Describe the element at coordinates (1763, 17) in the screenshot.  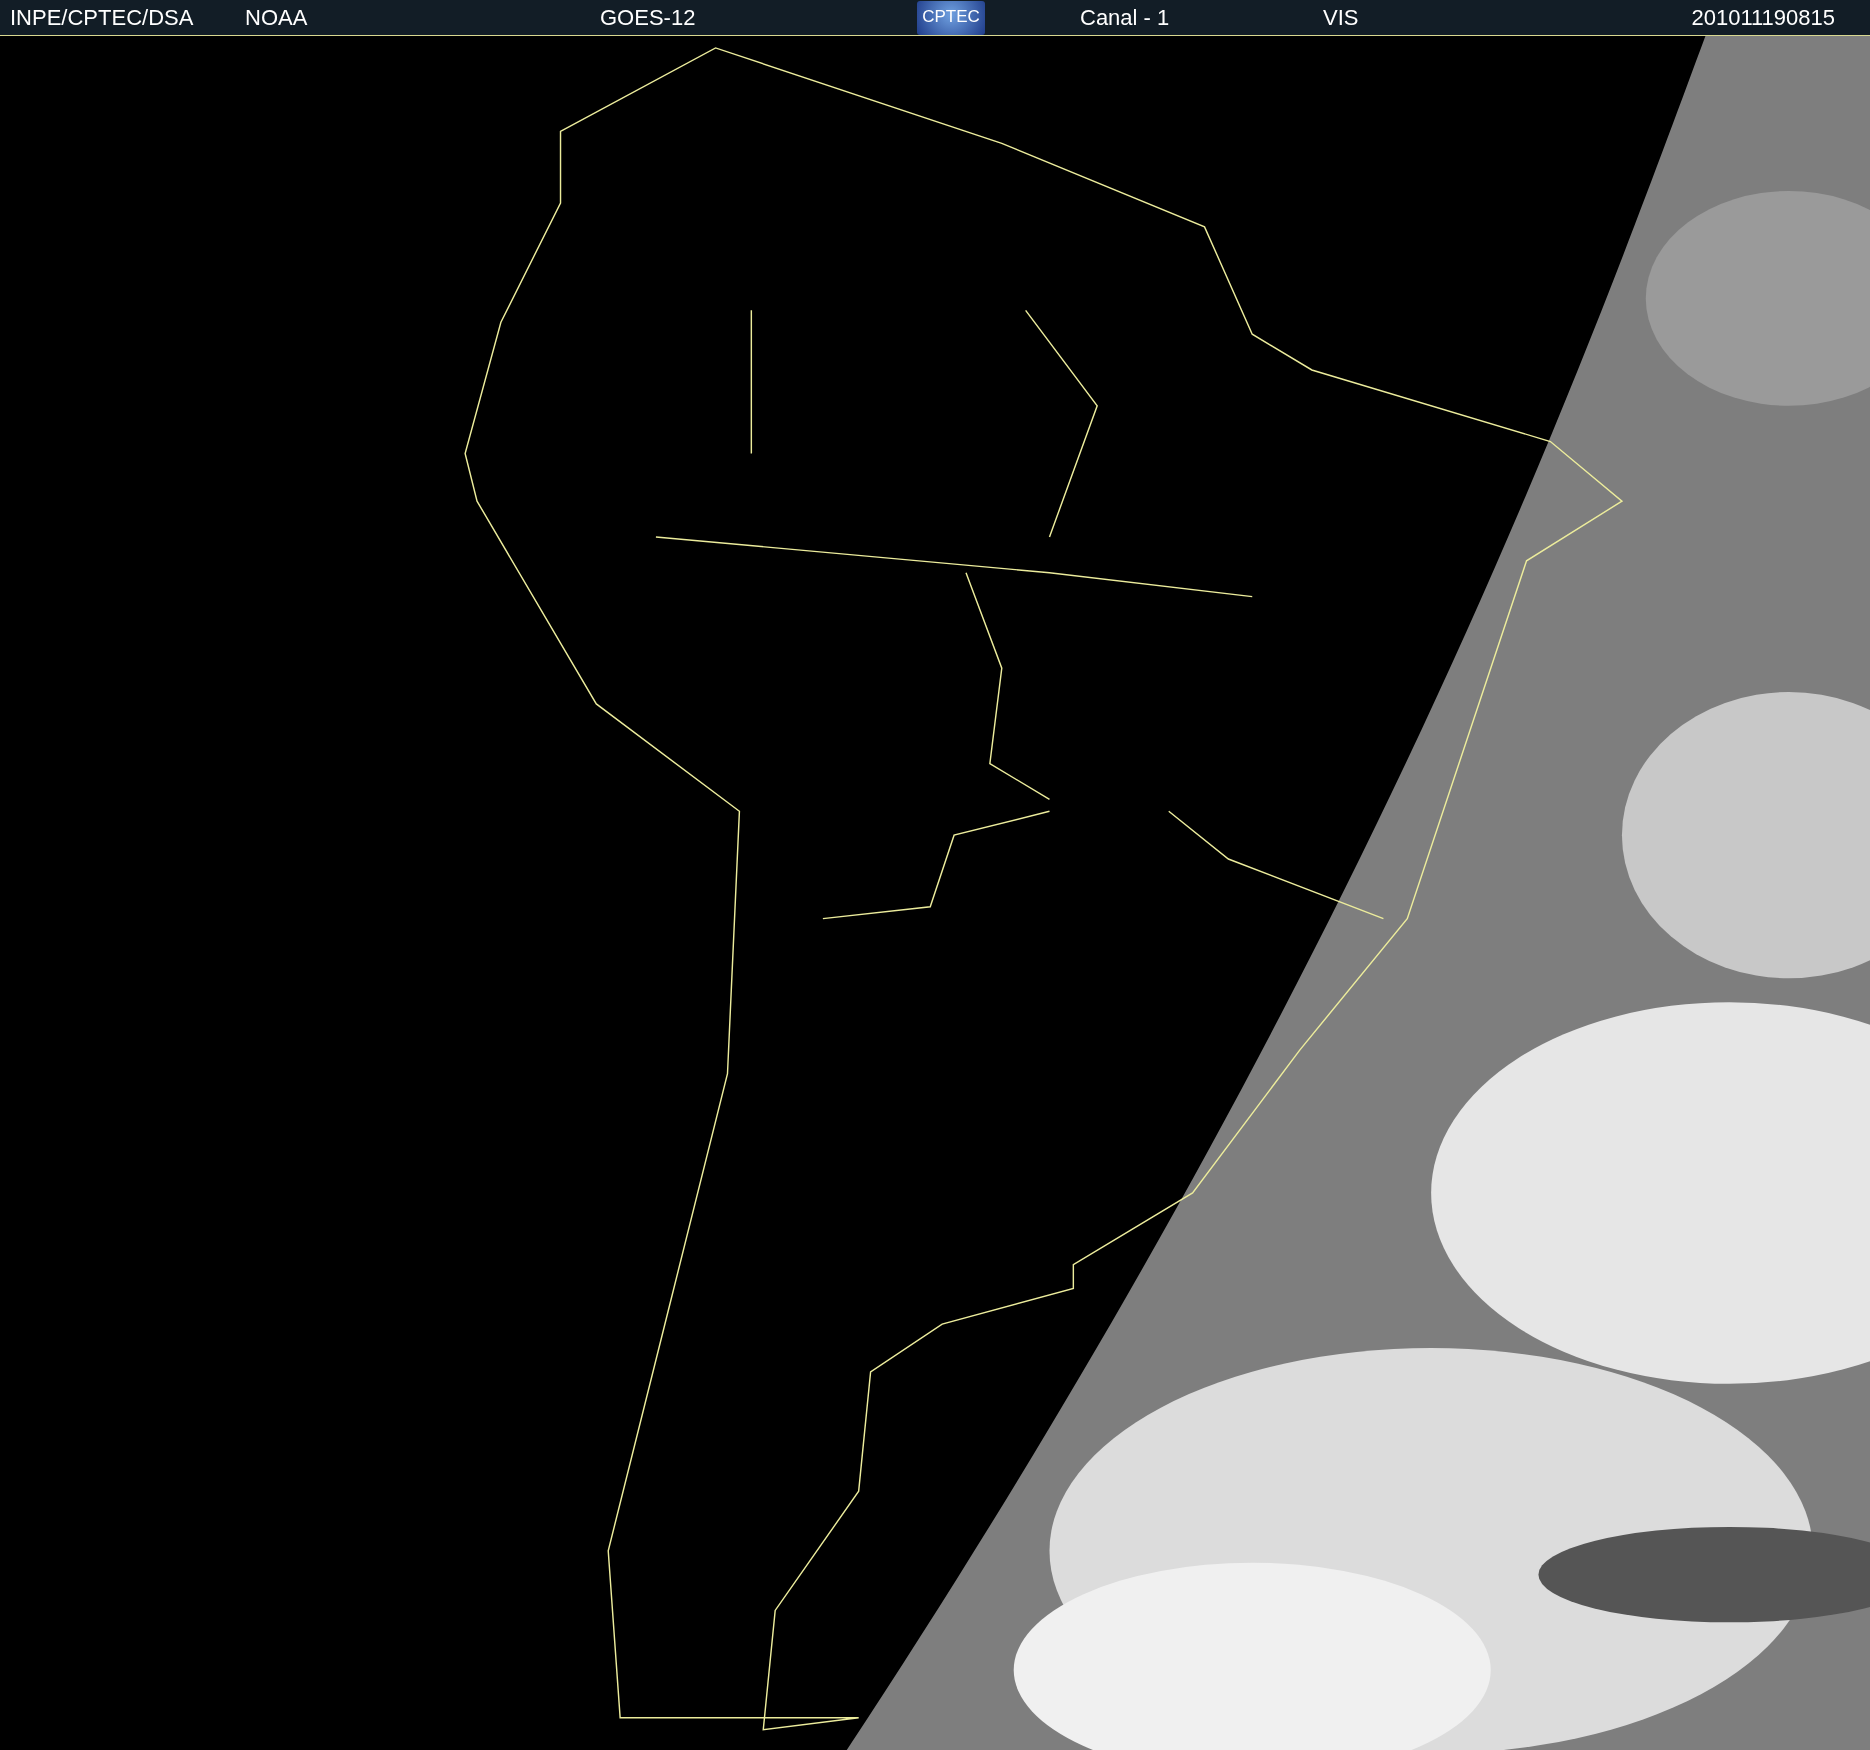
I see `timestamp: 201011190815` at that location.